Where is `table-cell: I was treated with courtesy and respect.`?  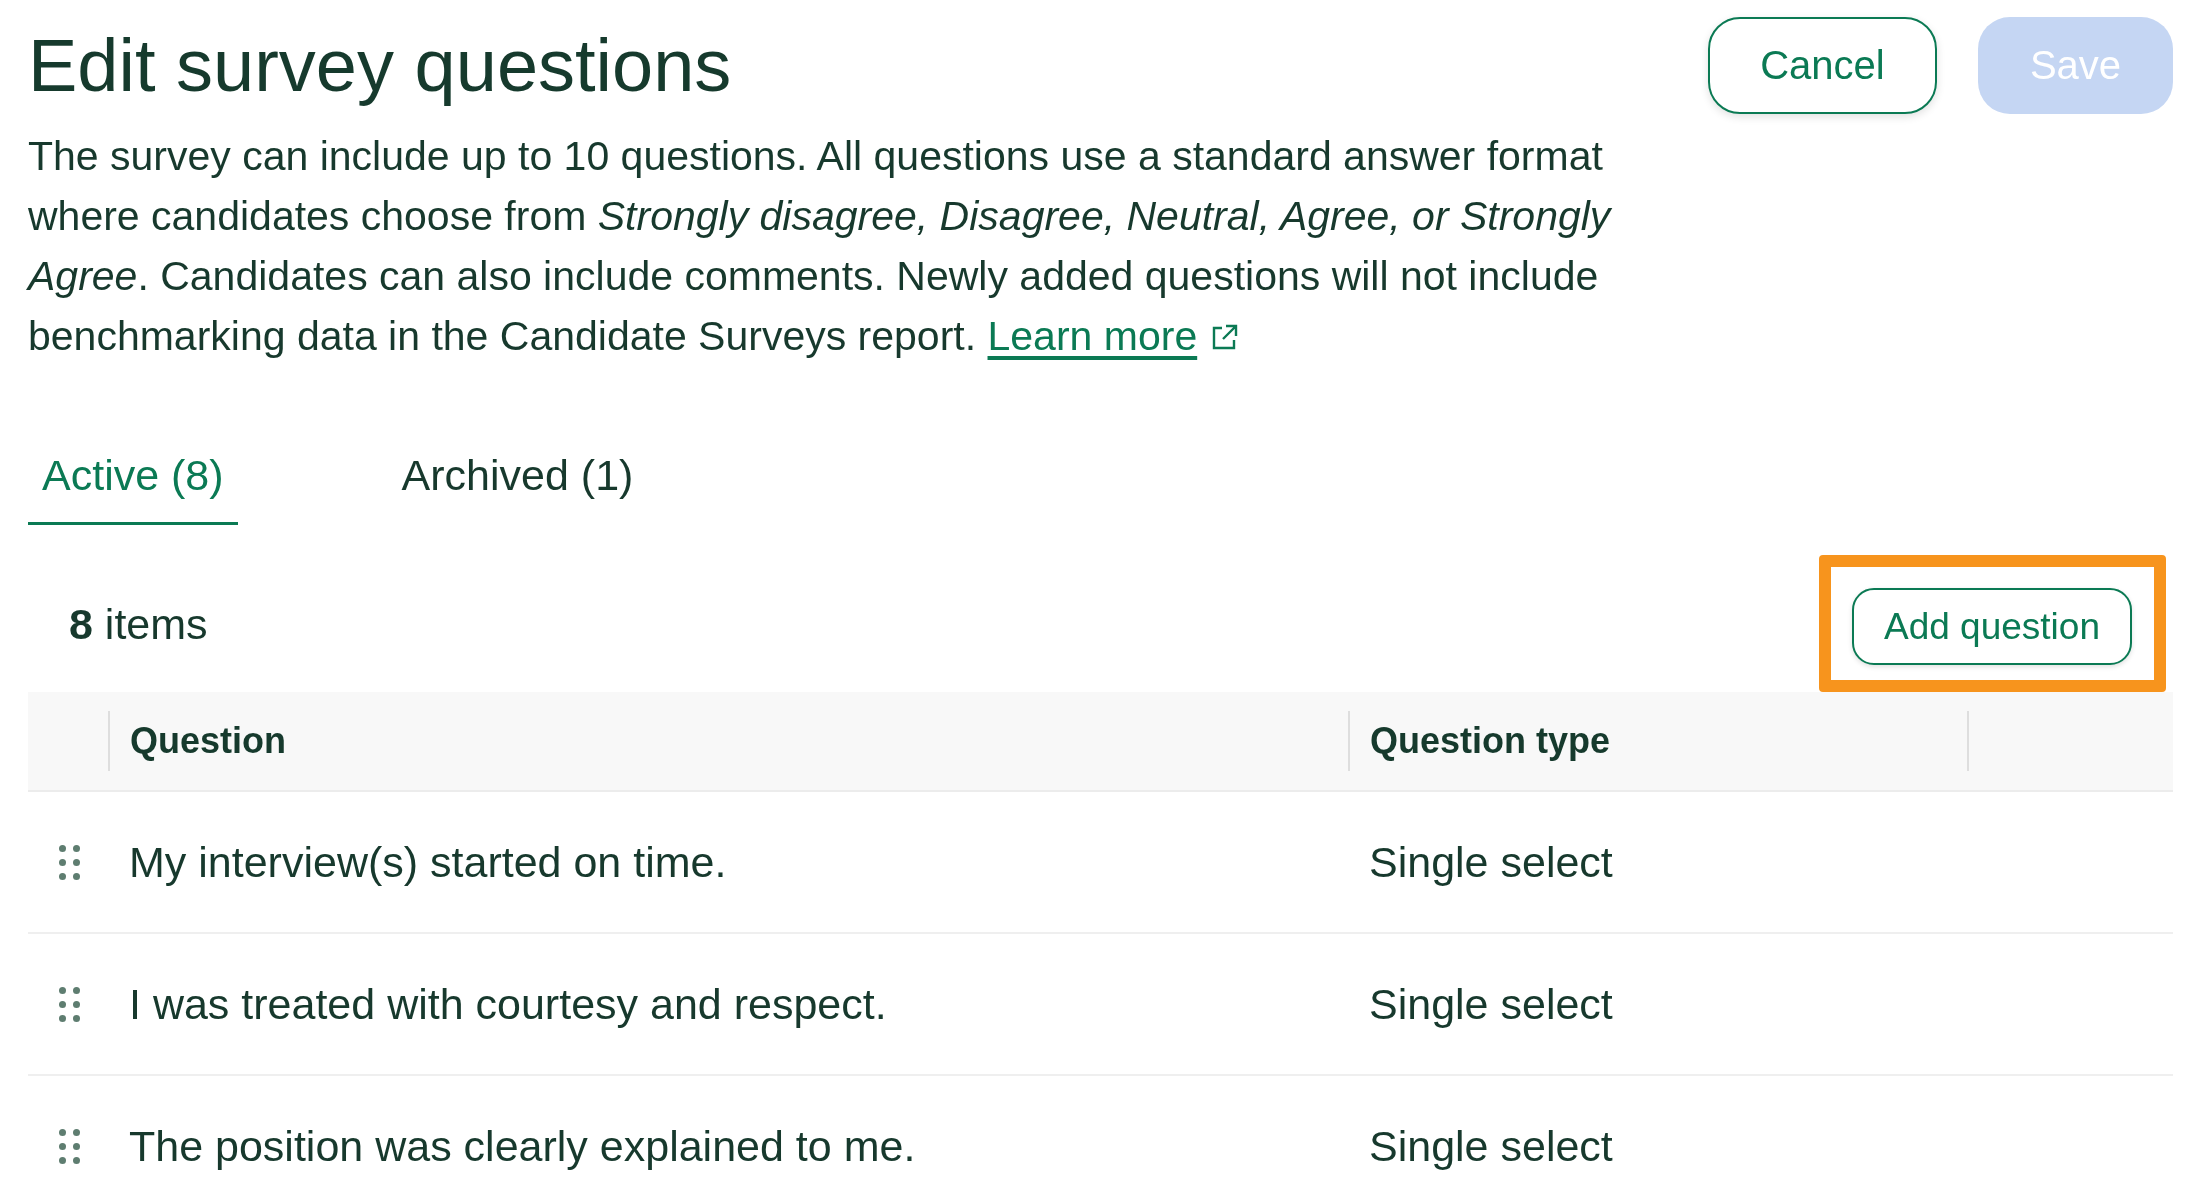
table-cell: I was treated with courtesy and respect. is located at coordinates (508, 1003).